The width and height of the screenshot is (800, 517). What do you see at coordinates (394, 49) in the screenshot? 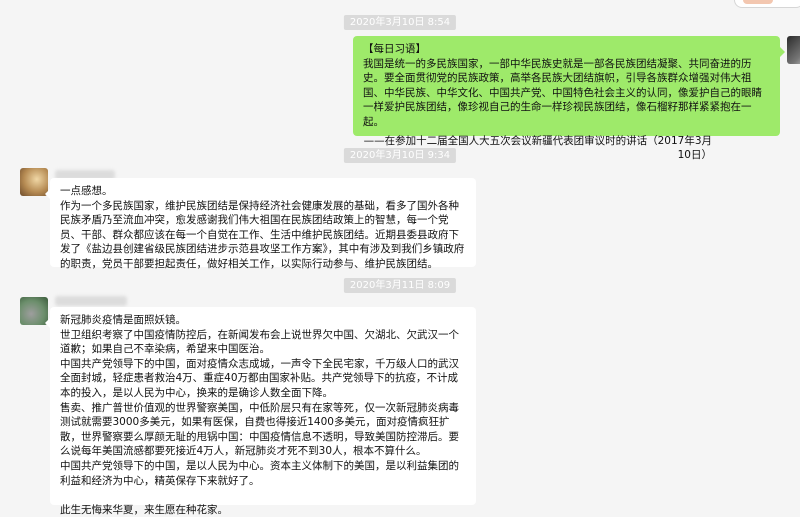
I see `message-text: 【每日习语】` at bounding box center [394, 49].